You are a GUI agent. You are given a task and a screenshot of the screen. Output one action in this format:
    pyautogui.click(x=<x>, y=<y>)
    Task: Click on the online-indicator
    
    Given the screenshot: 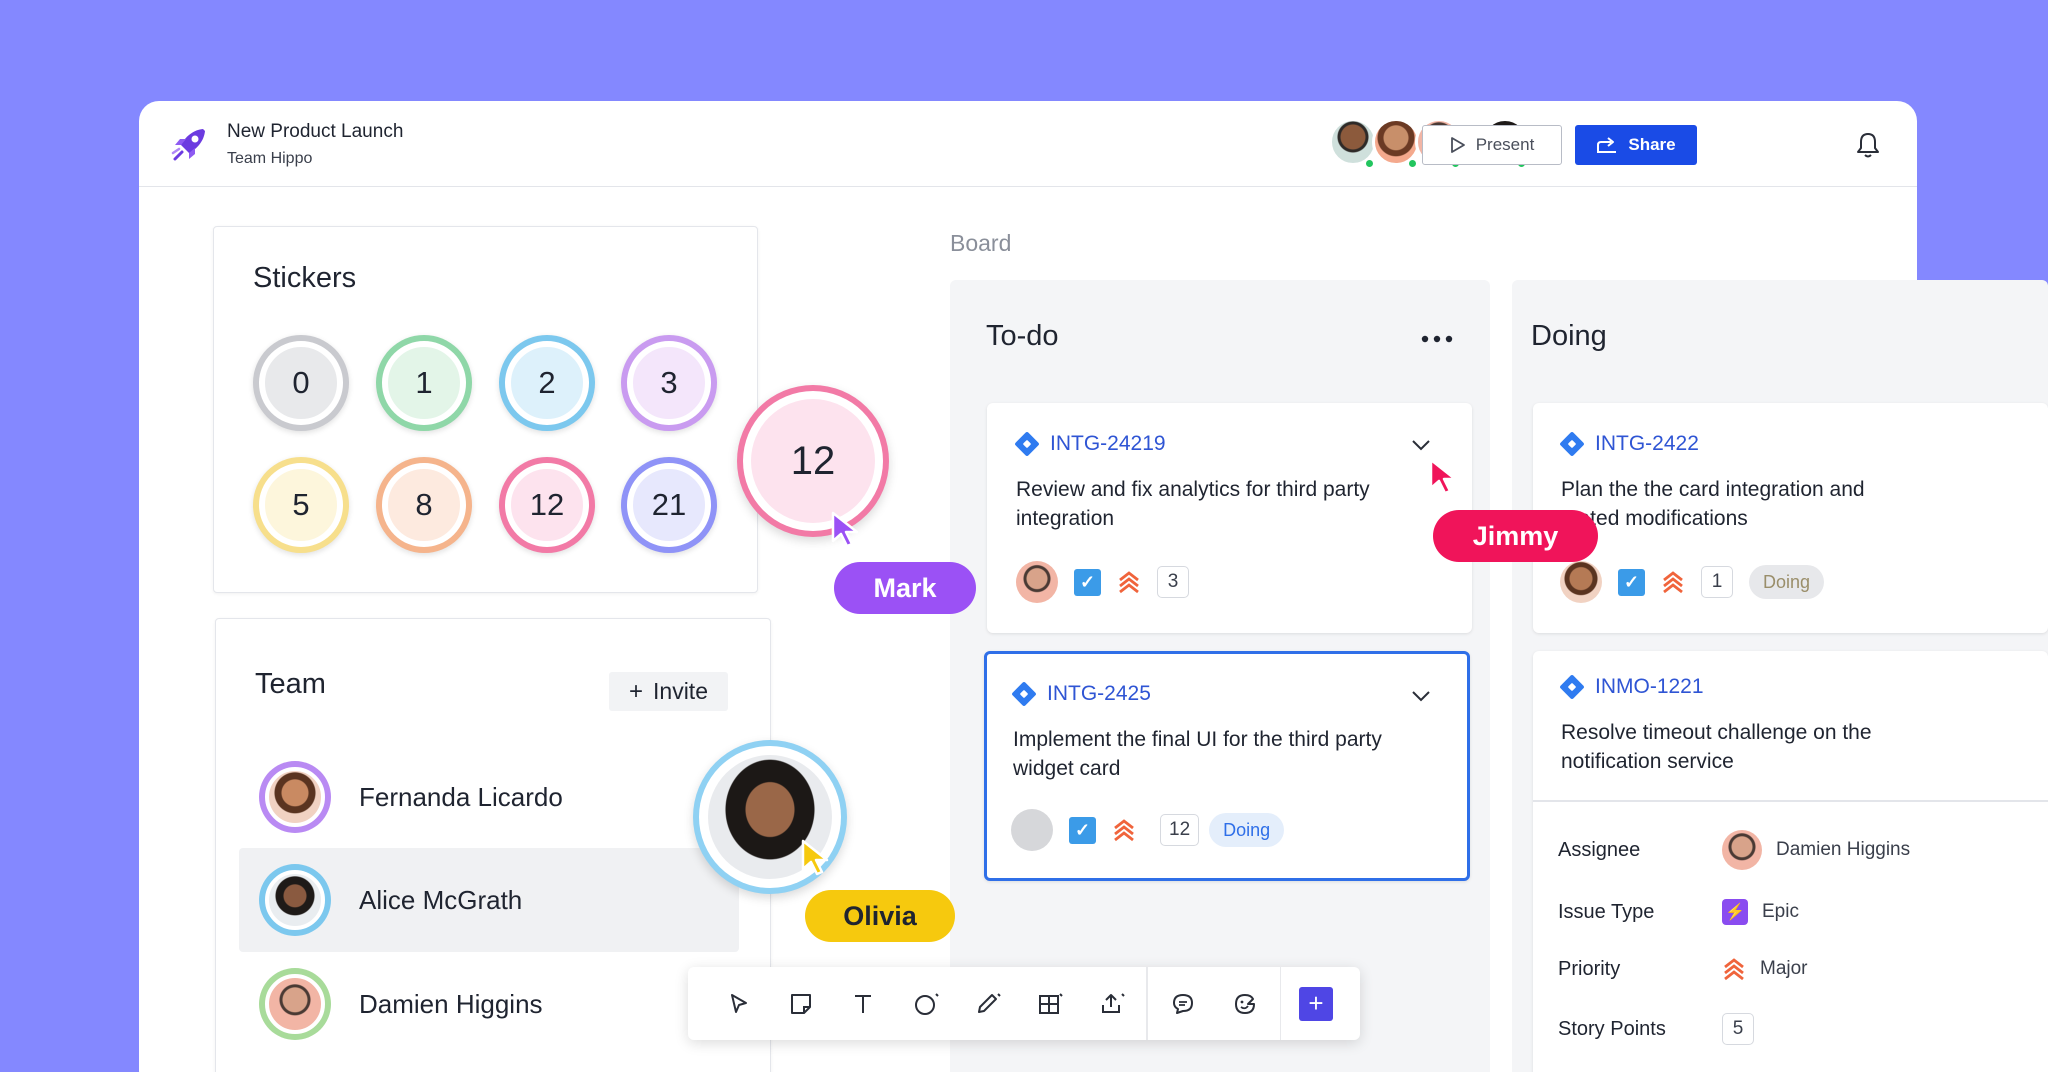 What is the action you would take?
    pyautogui.click(x=1412, y=163)
    